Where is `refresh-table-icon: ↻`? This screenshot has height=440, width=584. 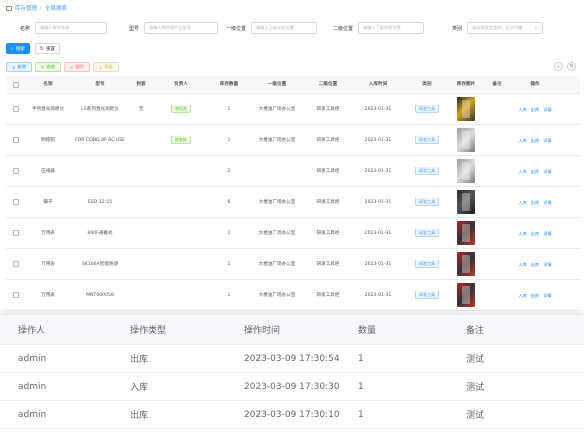 refresh-table-icon: ↻ is located at coordinates (571, 66).